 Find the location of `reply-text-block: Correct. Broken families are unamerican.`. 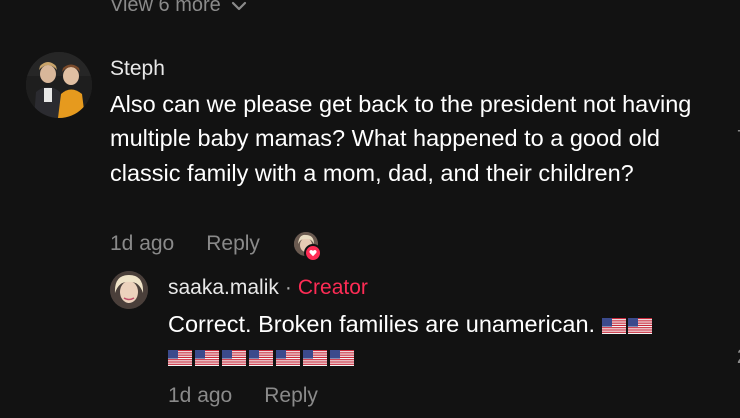

reply-text-block: Correct. Broken families are unamerican. is located at coordinates (448, 336).